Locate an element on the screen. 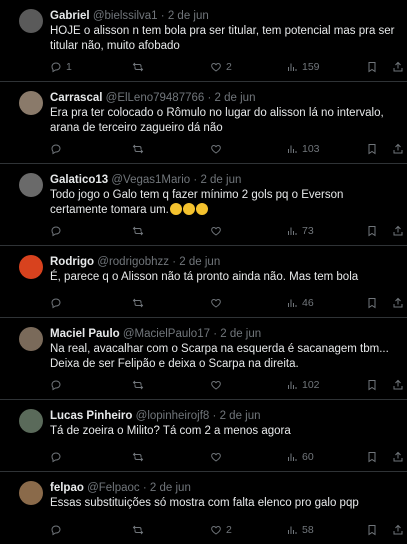 This screenshot has width=407, height=544. views-button: 46 is located at coordinates (300, 303).